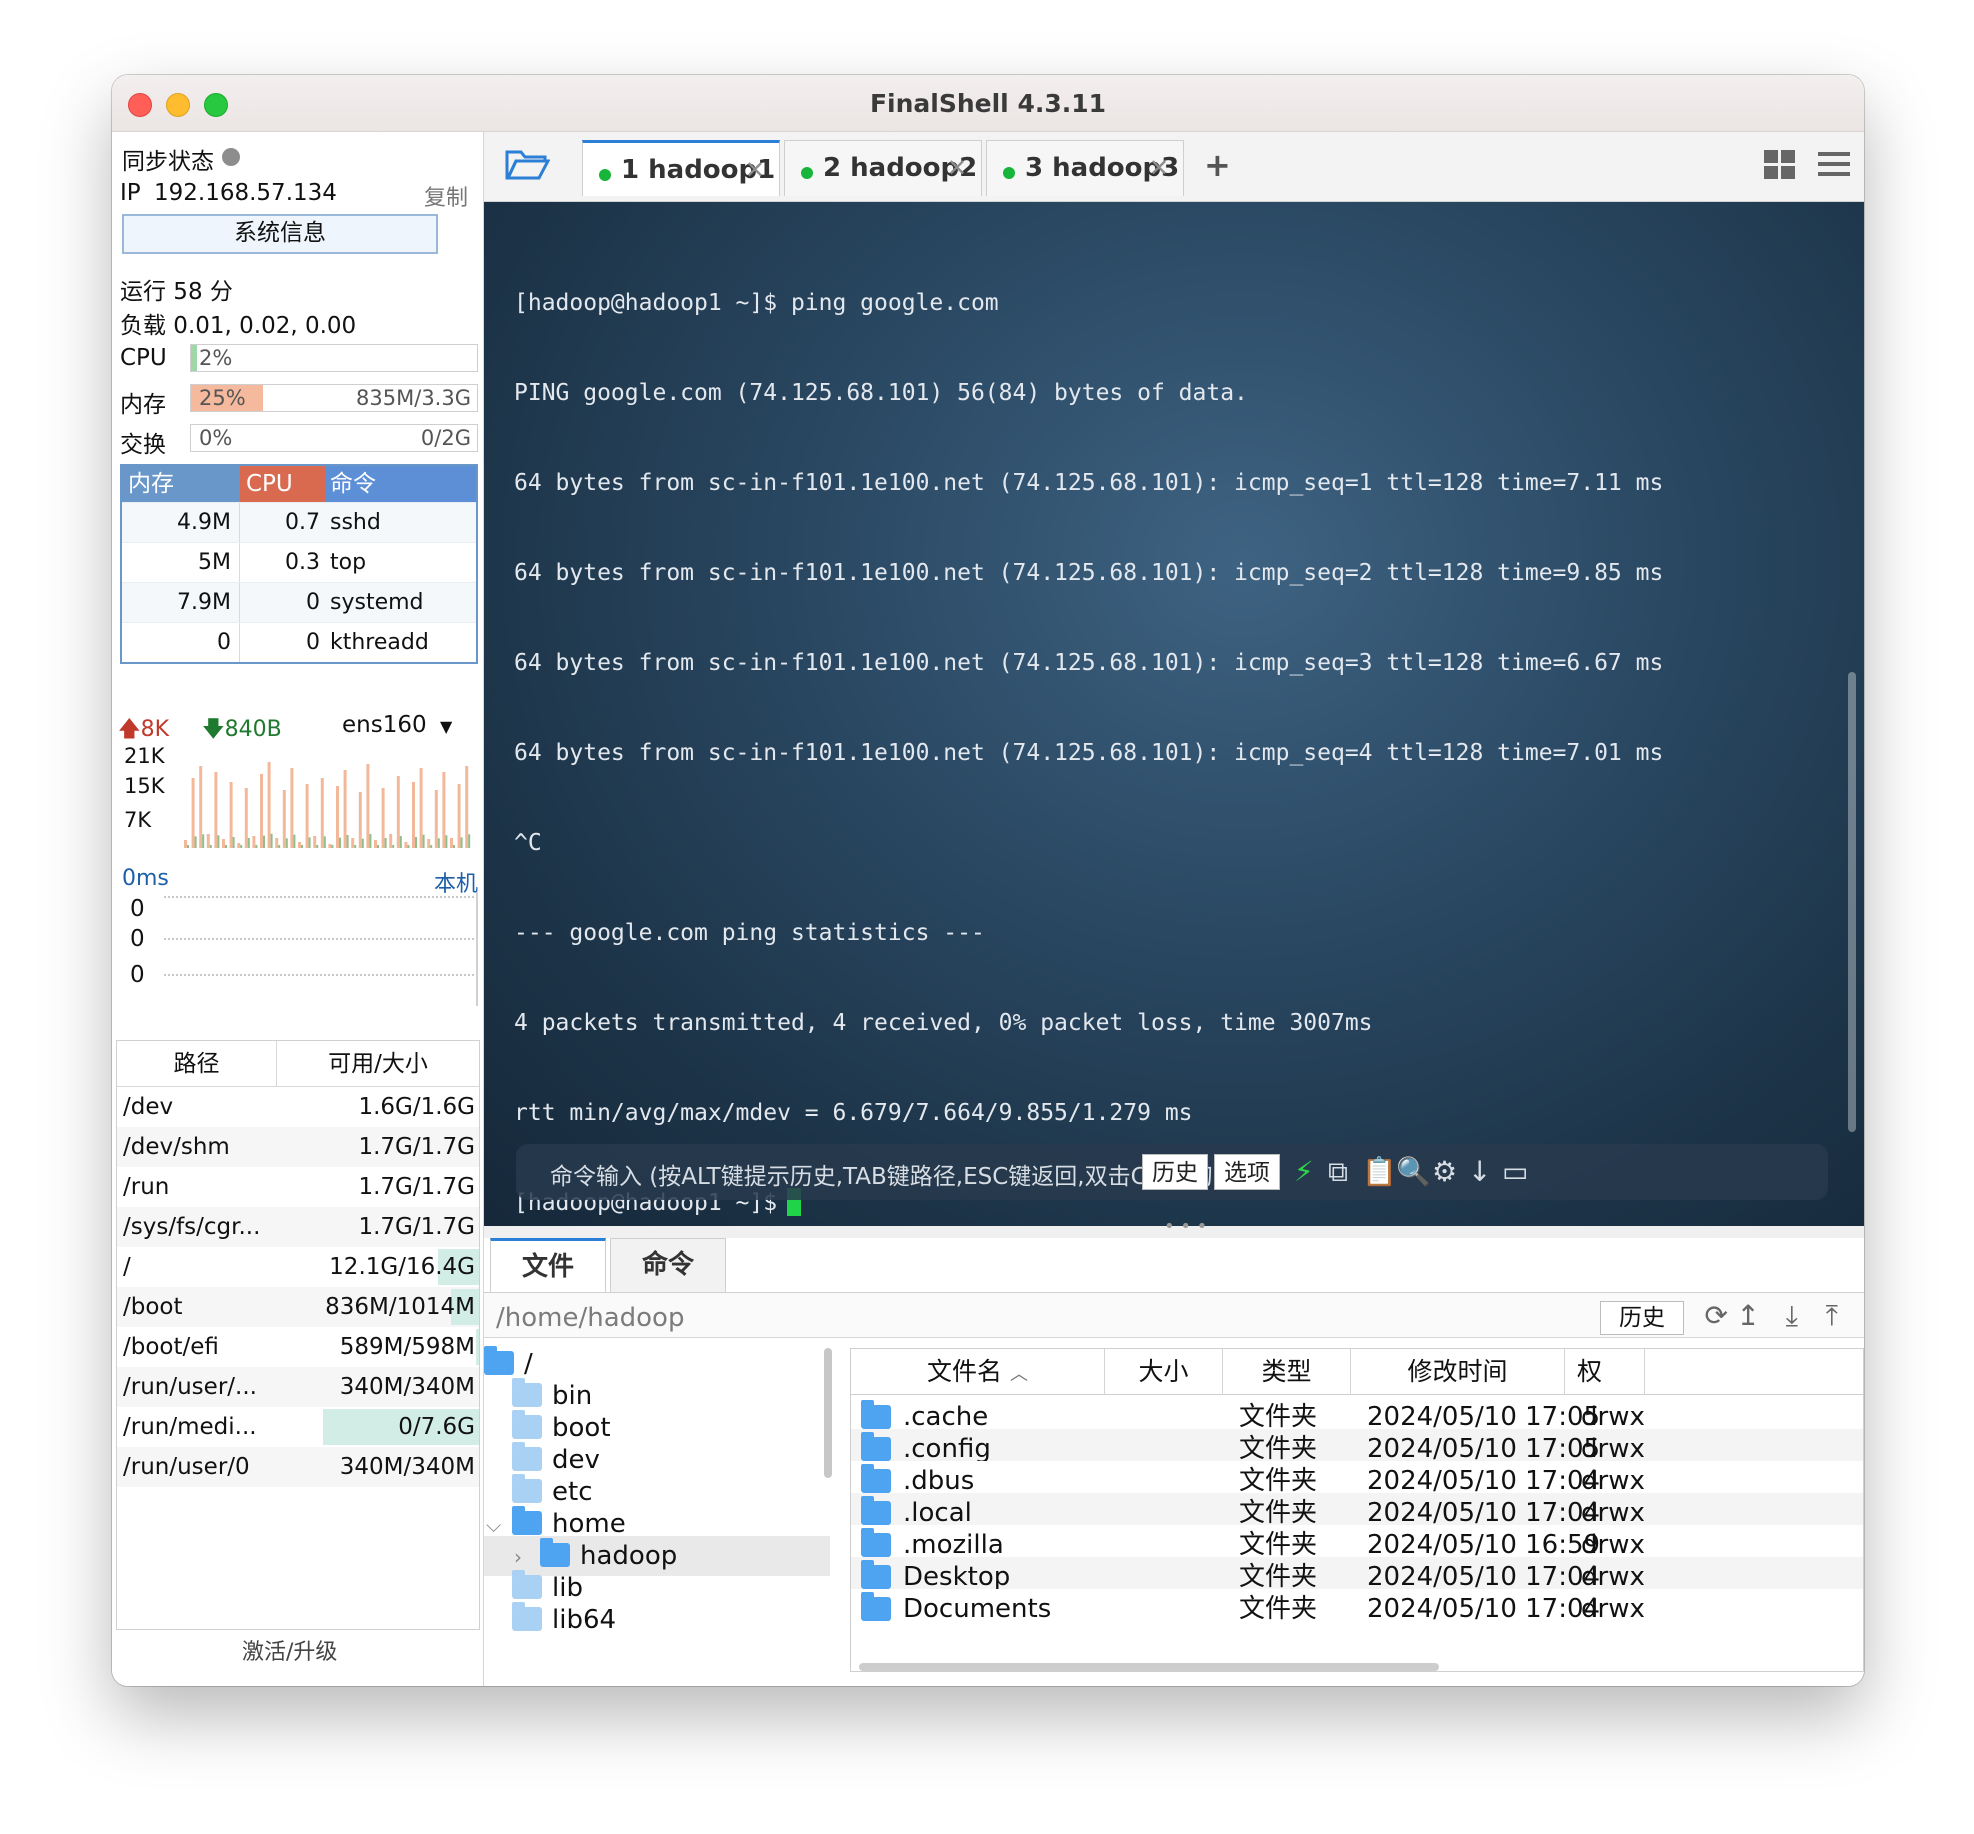  Describe the element at coordinates (298, 1107) in the screenshot. I see `disk-row: /dev 1.6G/1.6G` at that location.